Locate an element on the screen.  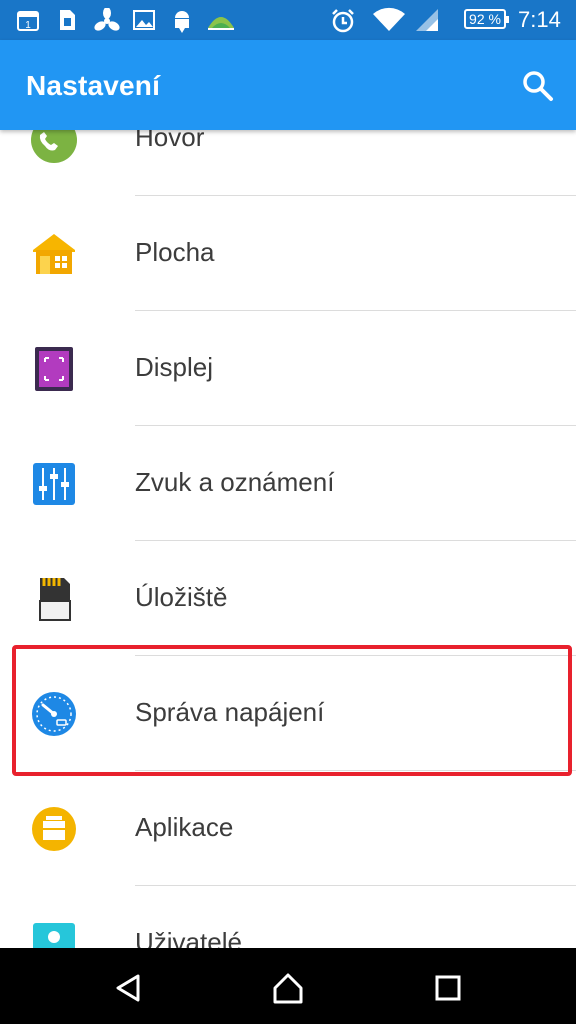
recents-icon is located at coordinates (448, 988).